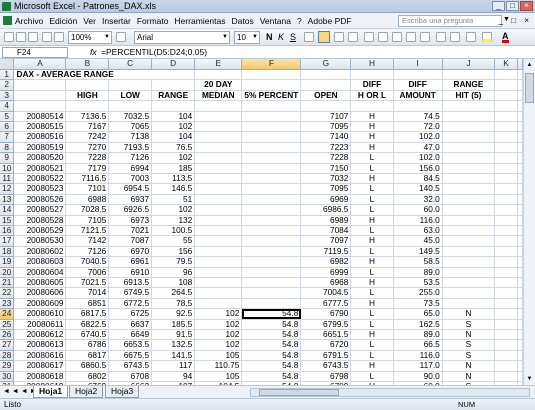 The width and height of the screenshot is (535, 410). What do you see at coordinates (7, 200) in the screenshot?
I see `row-header: 13` at bounding box center [7, 200].